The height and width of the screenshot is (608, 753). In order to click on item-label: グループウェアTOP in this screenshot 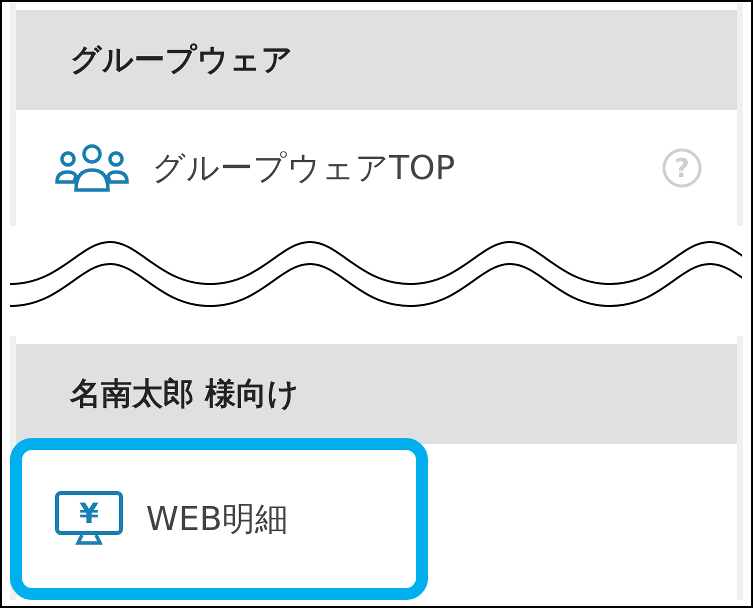, I will do `click(304, 167)`.